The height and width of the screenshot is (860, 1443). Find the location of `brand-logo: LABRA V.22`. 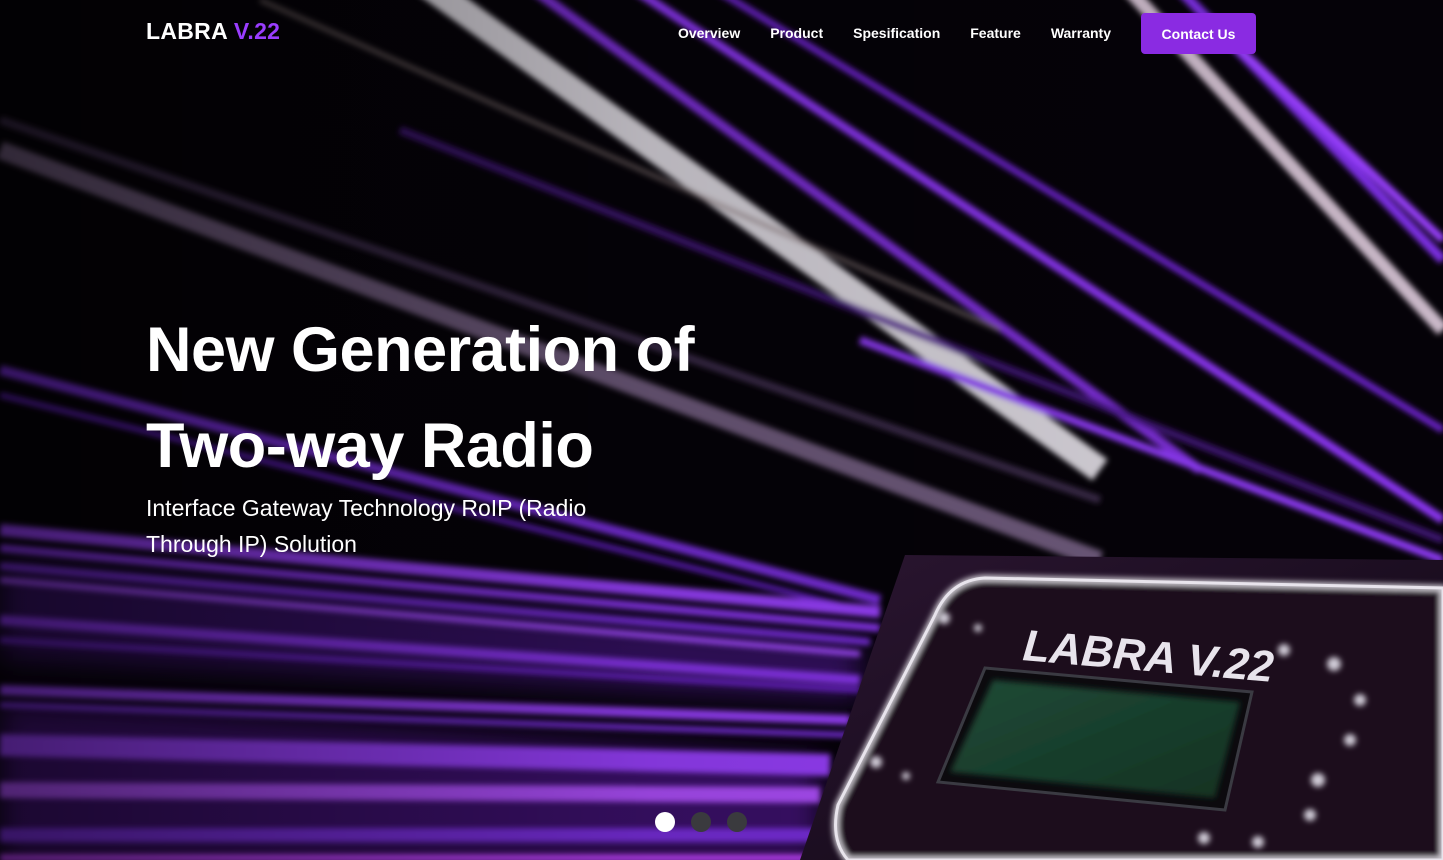

brand-logo: LABRA V.22 is located at coordinates (213, 31).